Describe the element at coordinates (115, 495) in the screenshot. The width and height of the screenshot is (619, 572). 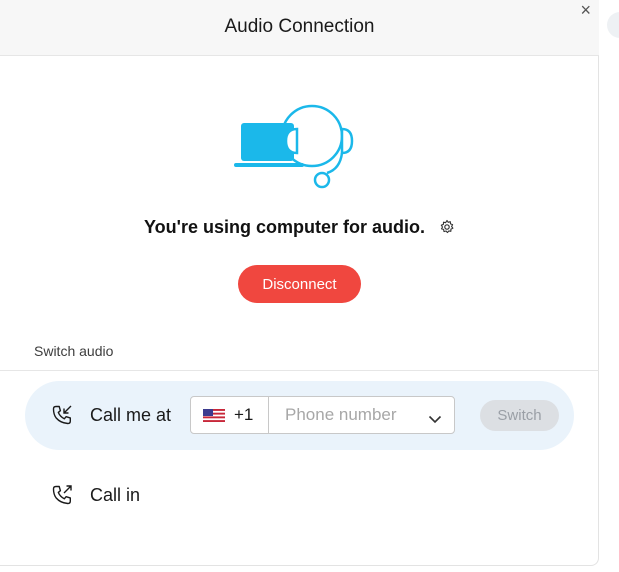
I see `call-in-label: Call in` at that location.